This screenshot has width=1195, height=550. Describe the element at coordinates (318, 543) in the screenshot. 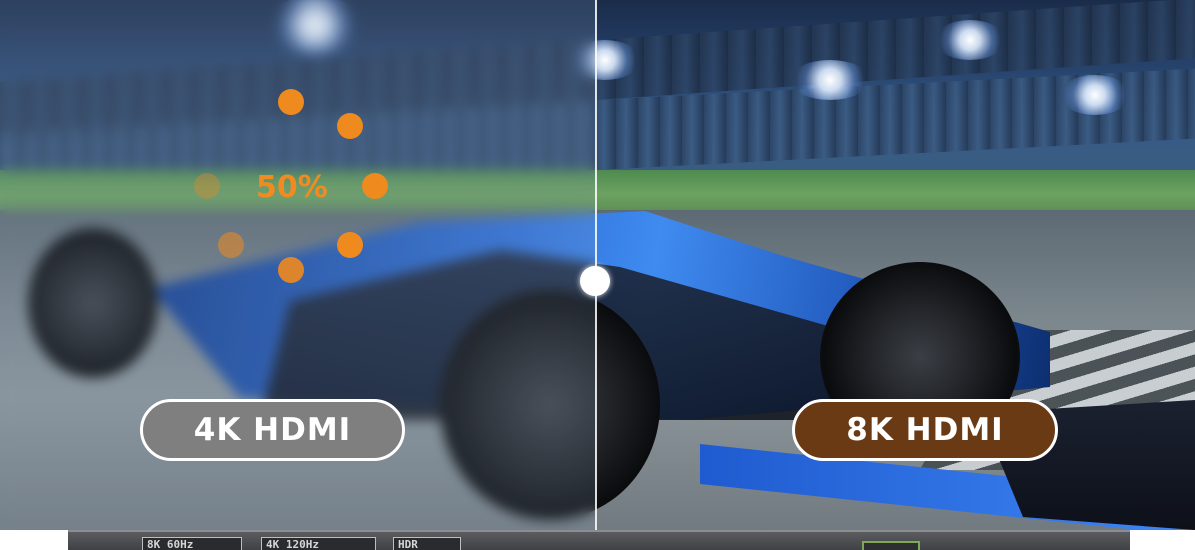

I see `spec-label: 4K 120Hz` at that location.